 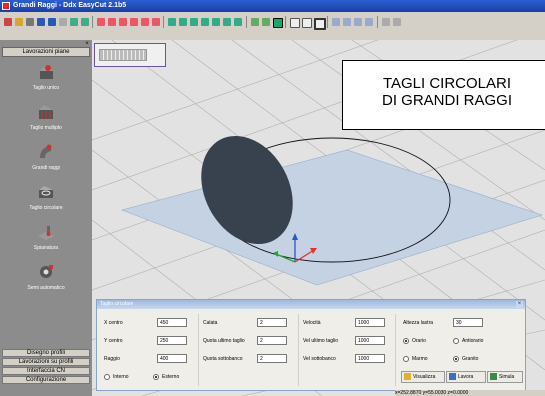 I want to click on keyboard-icon, so click(x=123, y=55).